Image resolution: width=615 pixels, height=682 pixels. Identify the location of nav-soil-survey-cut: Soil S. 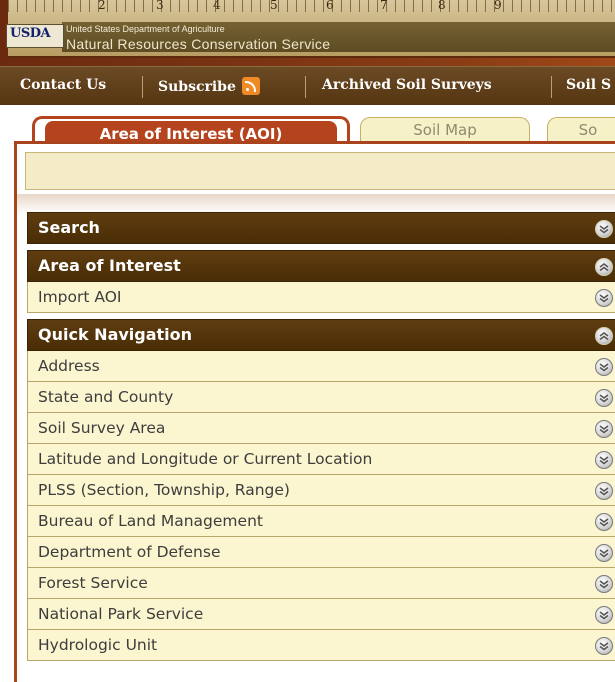
(588, 85).